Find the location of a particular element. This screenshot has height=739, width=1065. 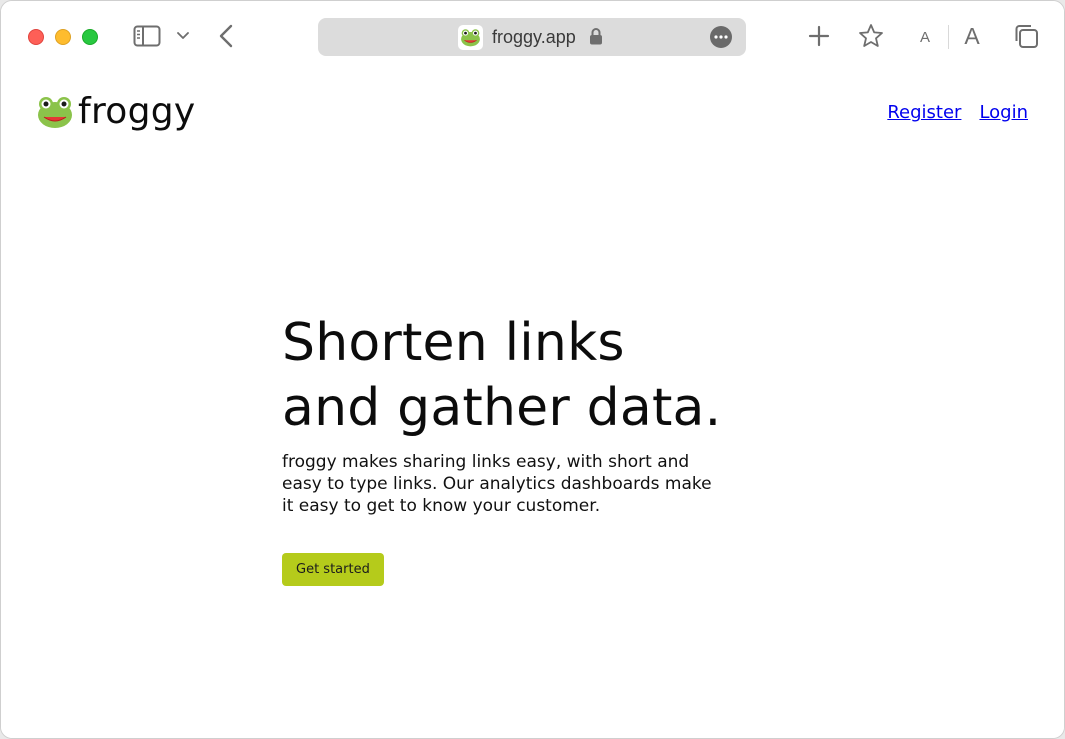

site-favicon-icon is located at coordinates (470, 37).